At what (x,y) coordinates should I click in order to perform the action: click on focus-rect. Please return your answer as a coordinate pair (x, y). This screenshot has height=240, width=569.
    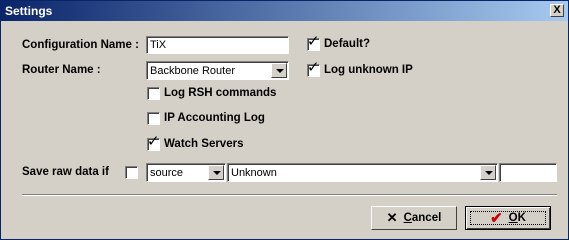
    Looking at the image, I should click on (508, 218).